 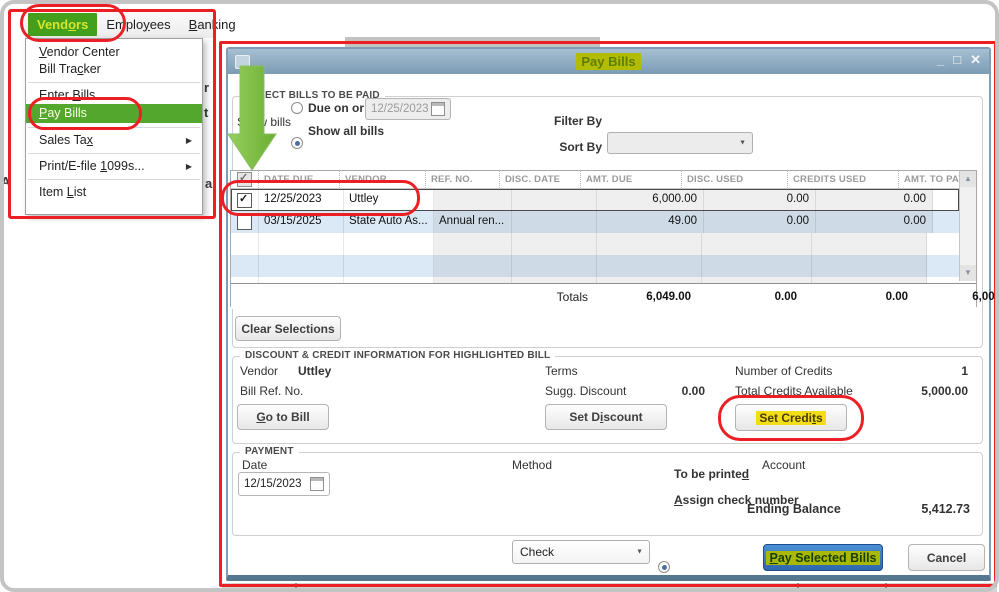 What do you see at coordinates (985, 296) in the screenshot?
I see `totals-amt-to-pay: 6,000.00` at bounding box center [985, 296].